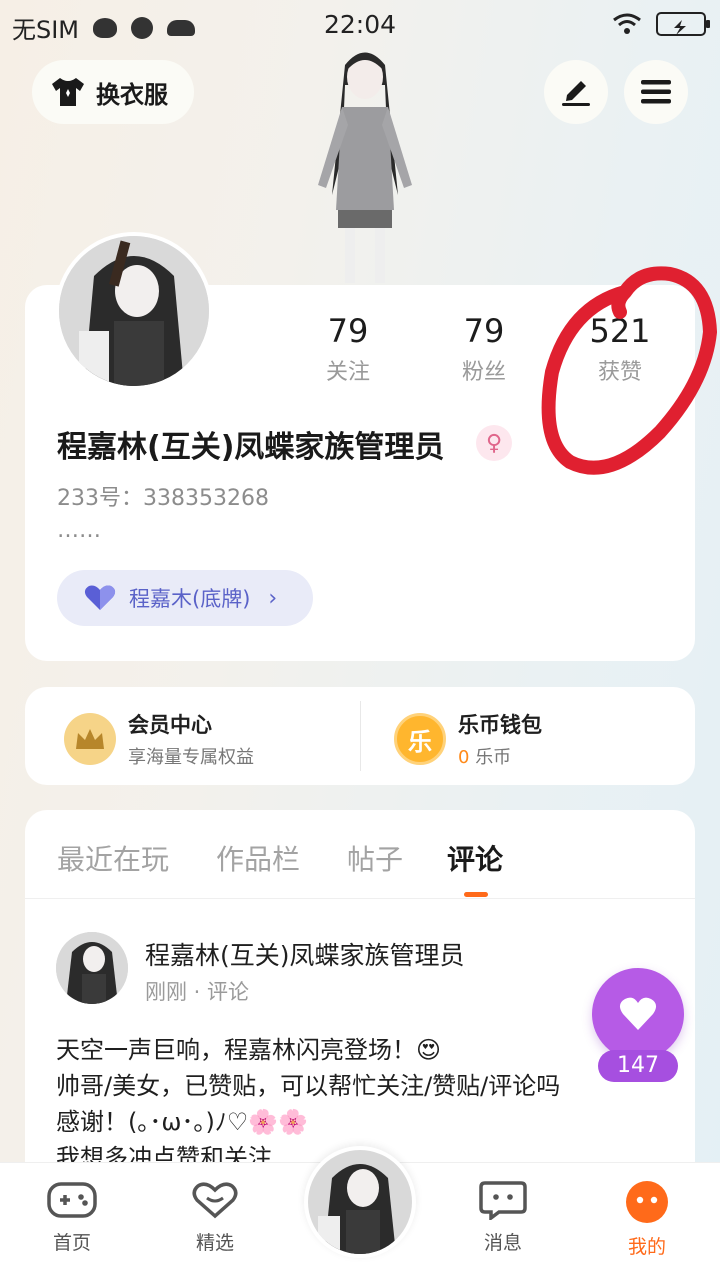 This screenshot has width=720, height=1280. What do you see at coordinates (627, 23) in the screenshot?
I see `wifi-icon` at bounding box center [627, 23].